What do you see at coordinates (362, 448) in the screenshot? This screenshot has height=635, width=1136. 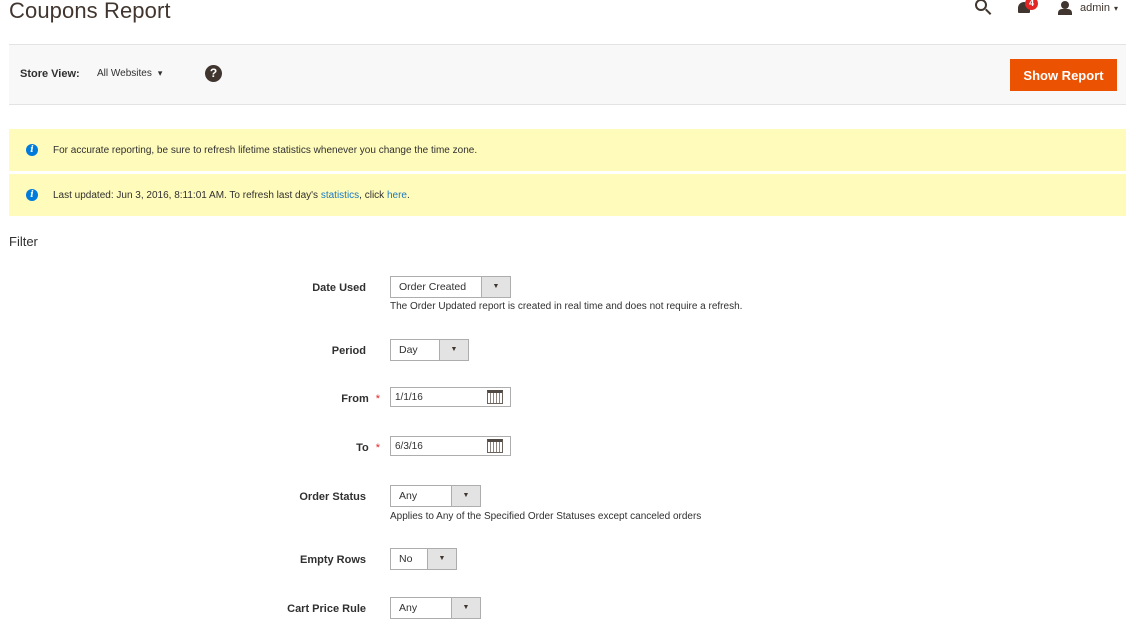 I see `to-label-text: To` at bounding box center [362, 448].